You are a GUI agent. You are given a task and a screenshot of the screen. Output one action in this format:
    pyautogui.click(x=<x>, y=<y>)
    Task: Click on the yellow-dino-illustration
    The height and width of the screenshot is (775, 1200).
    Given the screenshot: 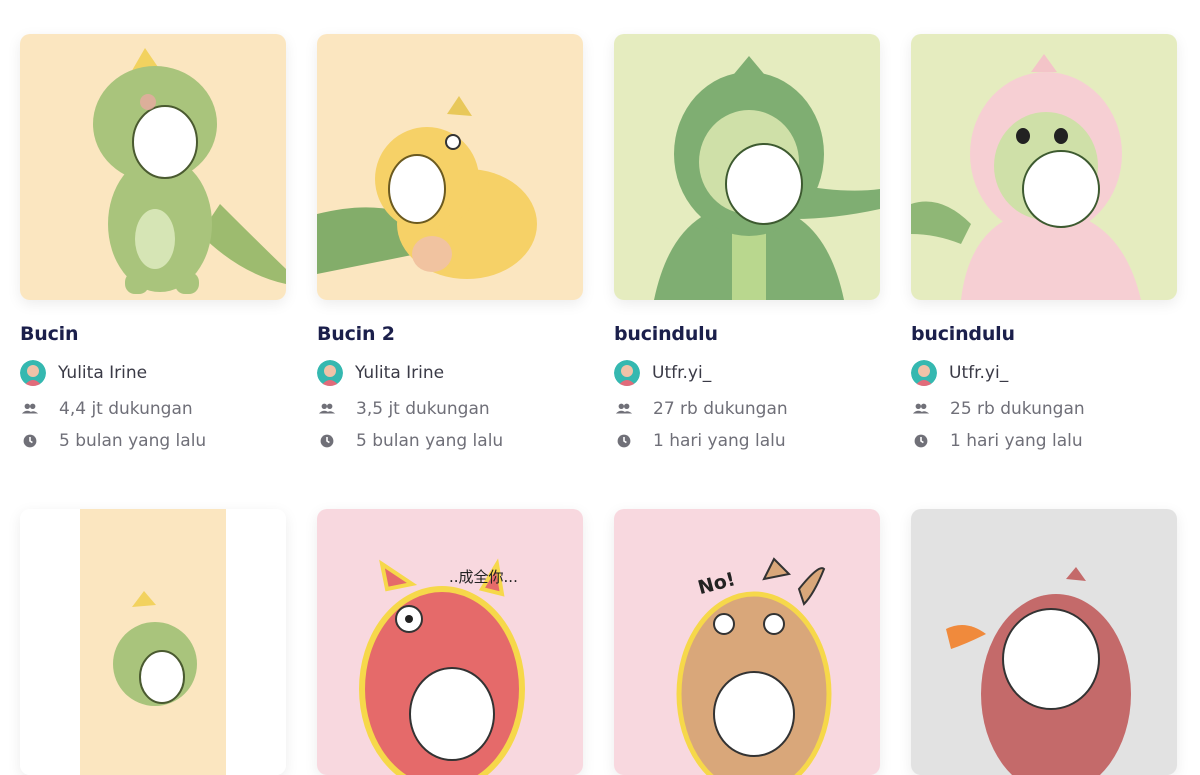 What is the action you would take?
    pyautogui.click(x=450, y=167)
    